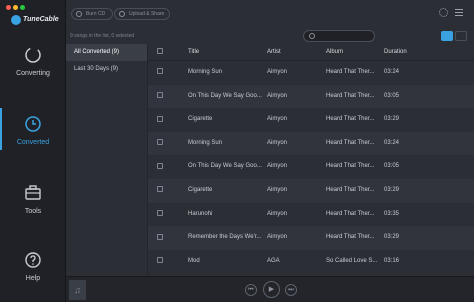 The image size is (474, 302). Describe the element at coordinates (461, 36) in the screenshot. I see `view-toggle-button` at that location.